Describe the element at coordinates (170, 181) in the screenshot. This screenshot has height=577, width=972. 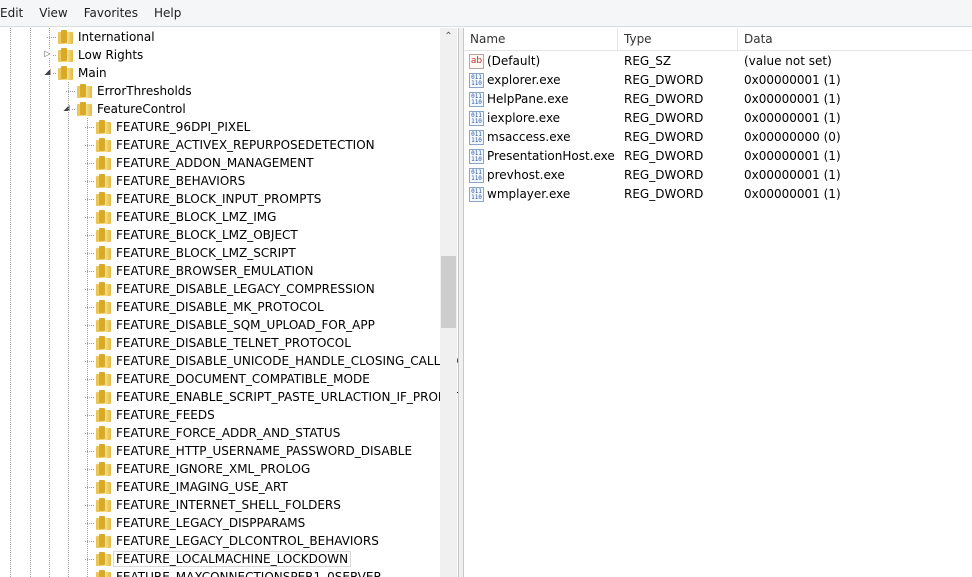
I see `tree-node: FEATURE_BEHAVIORS` at that location.